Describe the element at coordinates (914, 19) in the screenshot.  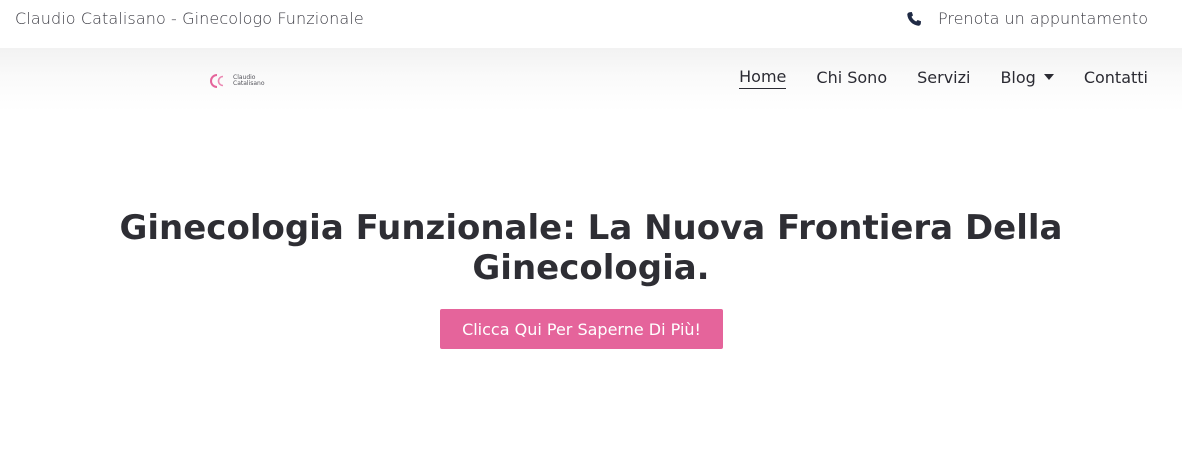
I see `phone-icon` at that location.